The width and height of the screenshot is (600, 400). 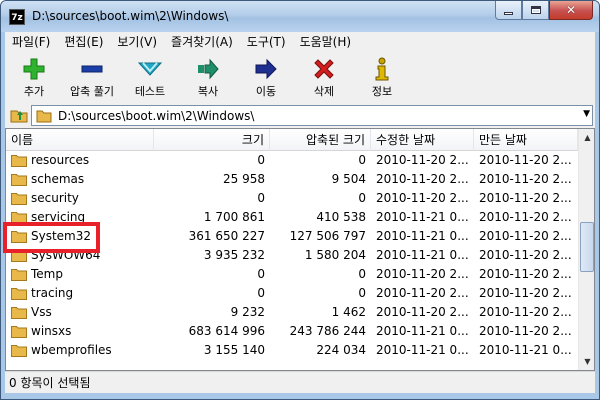 What do you see at coordinates (137, 42) in the screenshot?
I see `menu-view: 보기(V)` at bounding box center [137, 42].